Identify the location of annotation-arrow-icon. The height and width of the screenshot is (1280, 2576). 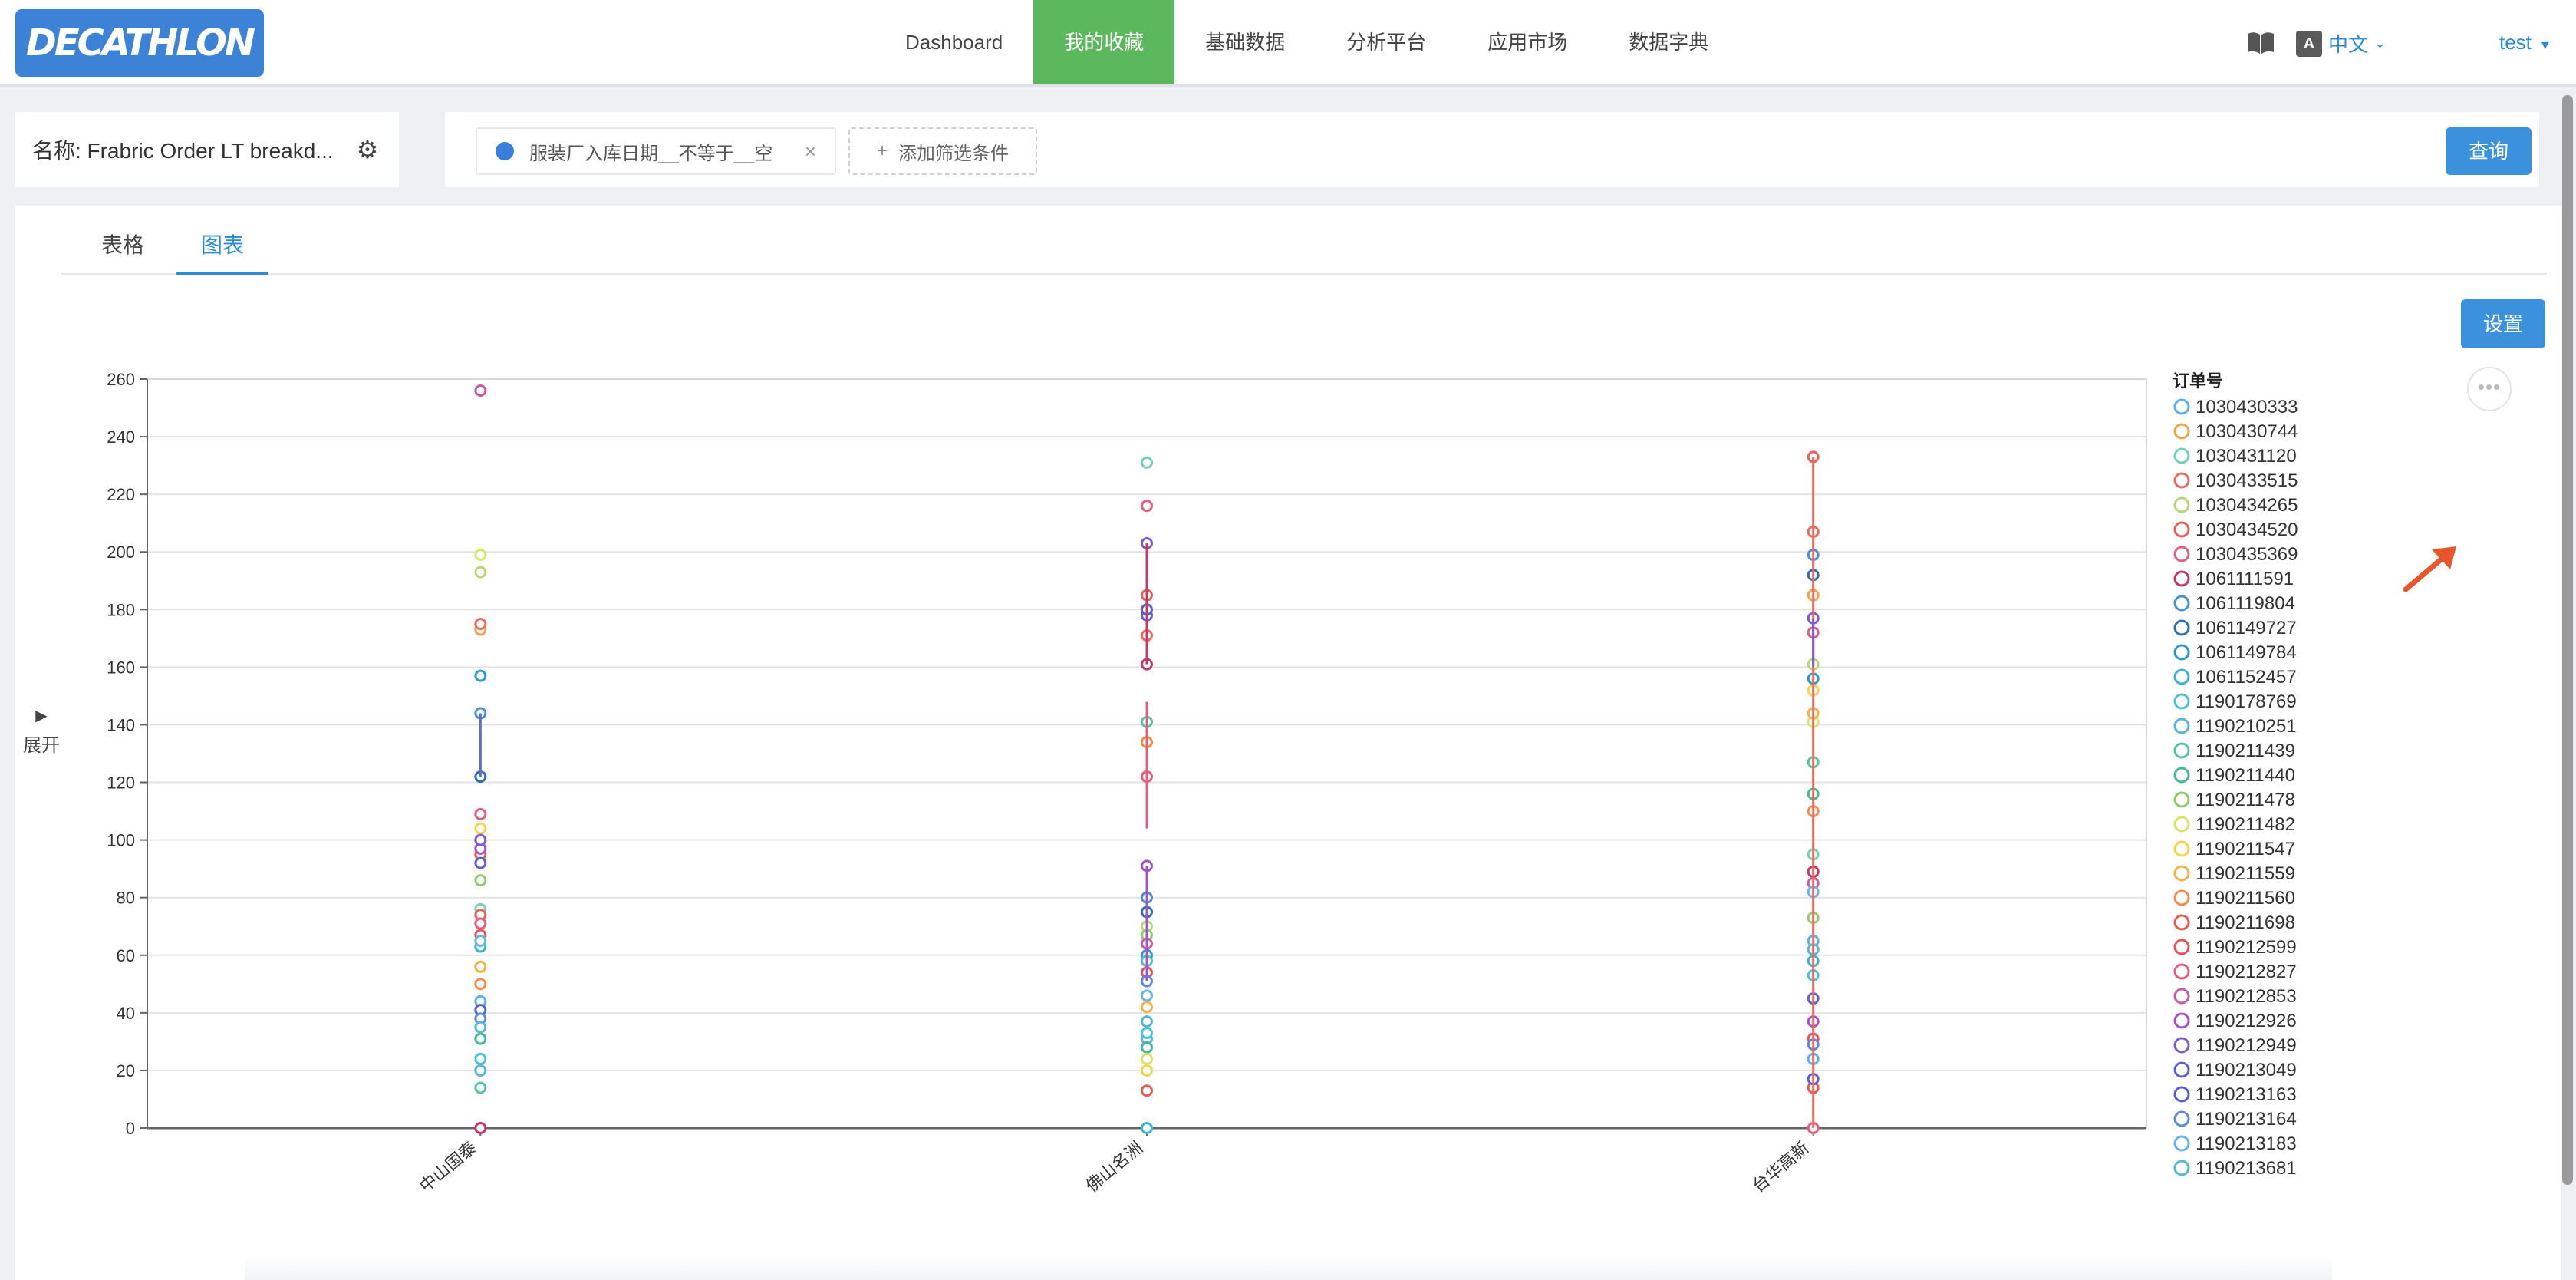
(2429, 569).